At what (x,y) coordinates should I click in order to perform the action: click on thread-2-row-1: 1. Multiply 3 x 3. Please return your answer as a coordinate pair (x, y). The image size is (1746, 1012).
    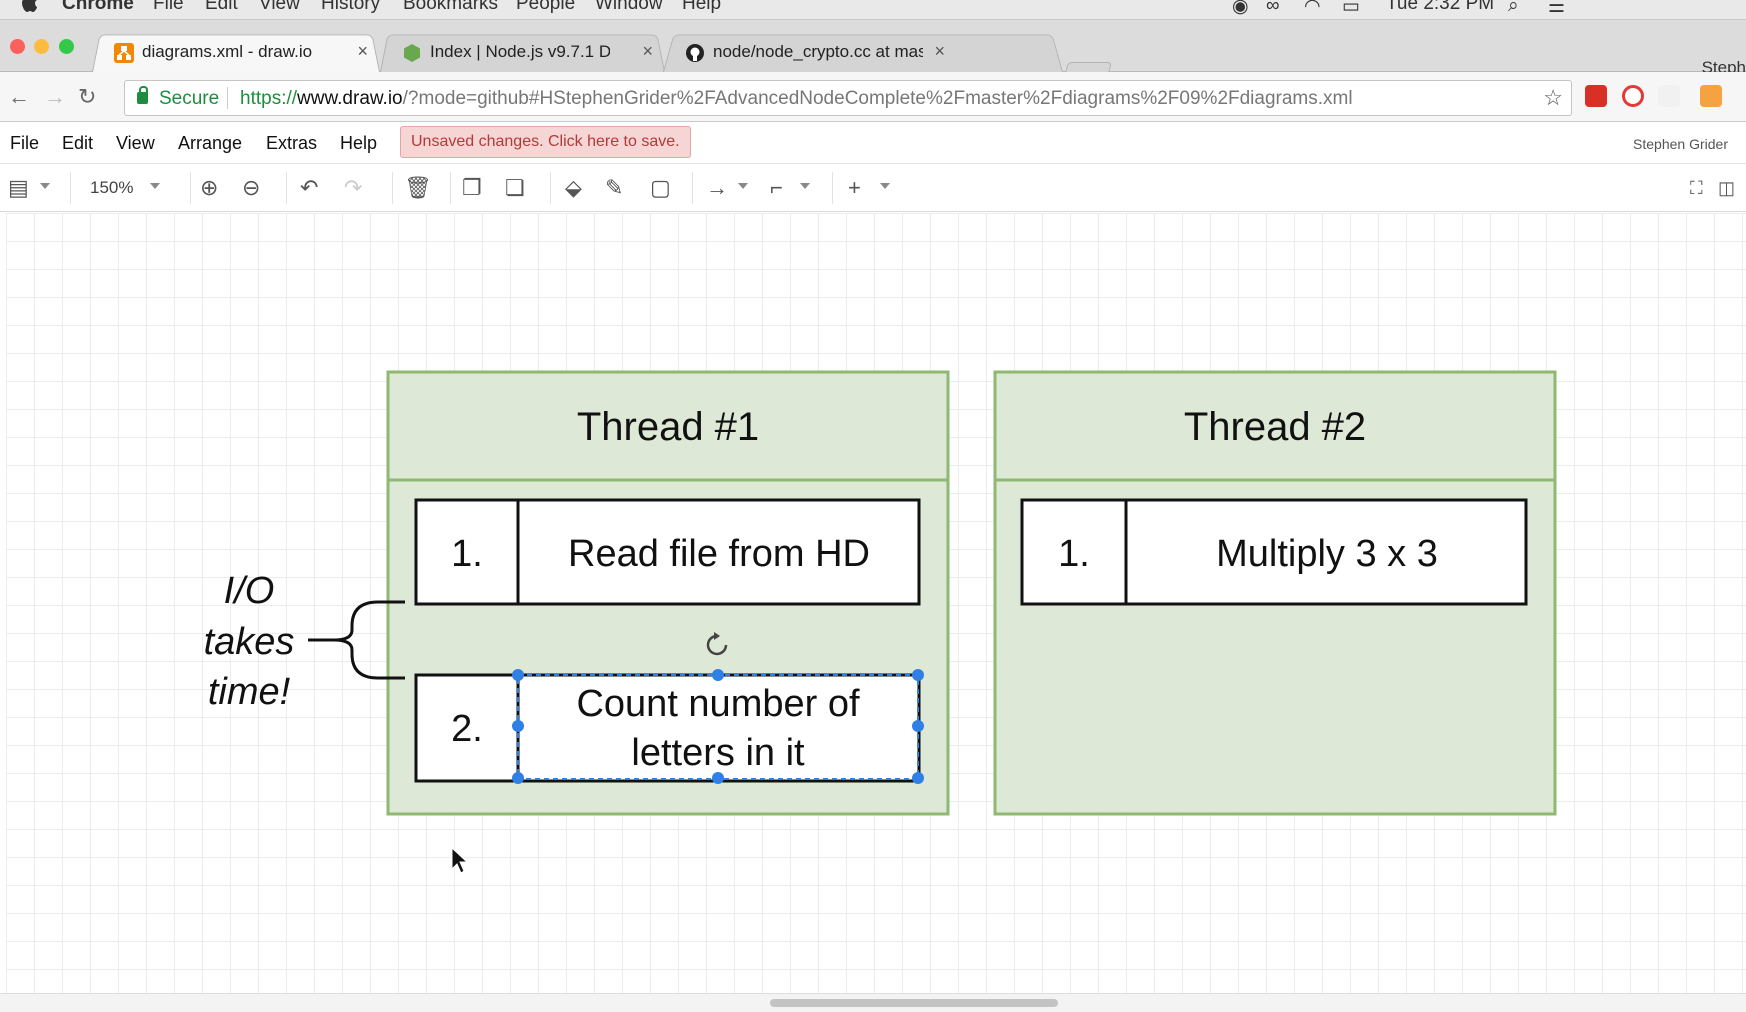
    Looking at the image, I should click on (1274, 552).